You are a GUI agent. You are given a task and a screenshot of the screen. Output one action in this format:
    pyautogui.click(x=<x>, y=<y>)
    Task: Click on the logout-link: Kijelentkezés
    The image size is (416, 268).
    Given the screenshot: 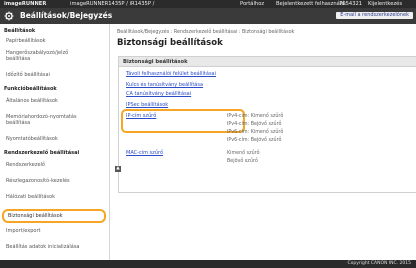 What is the action you would take?
    pyautogui.click(x=385, y=4)
    